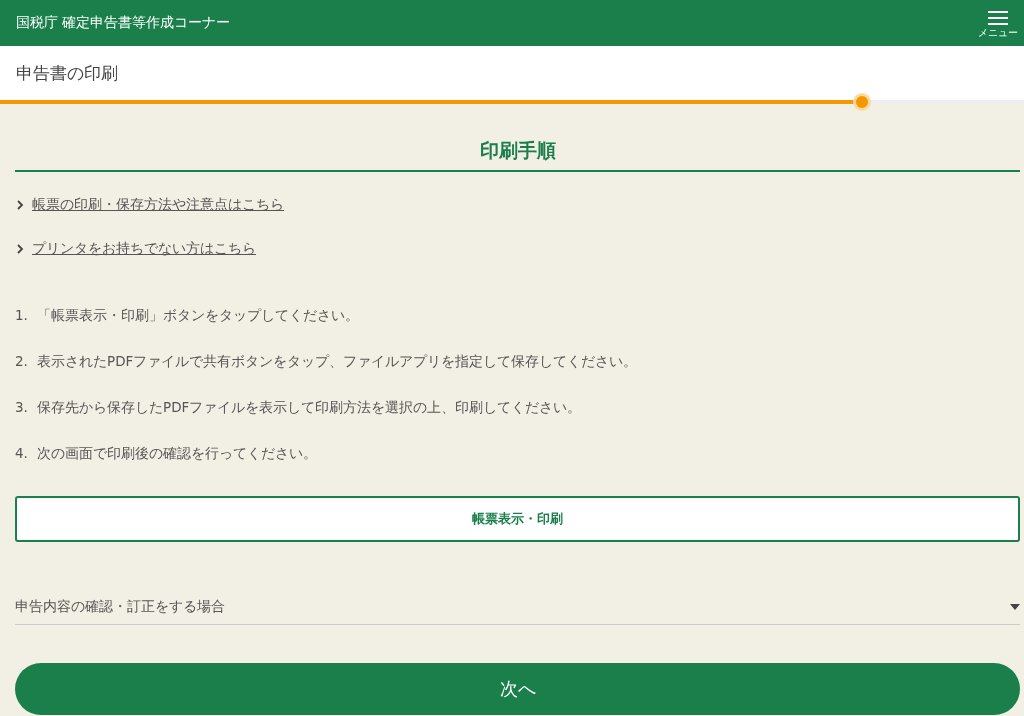  What do you see at coordinates (177, 453) in the screenshot?
I see `step-text: 次の画面で印刷後の確認を行ってください。` at bounding box center [177, 453].